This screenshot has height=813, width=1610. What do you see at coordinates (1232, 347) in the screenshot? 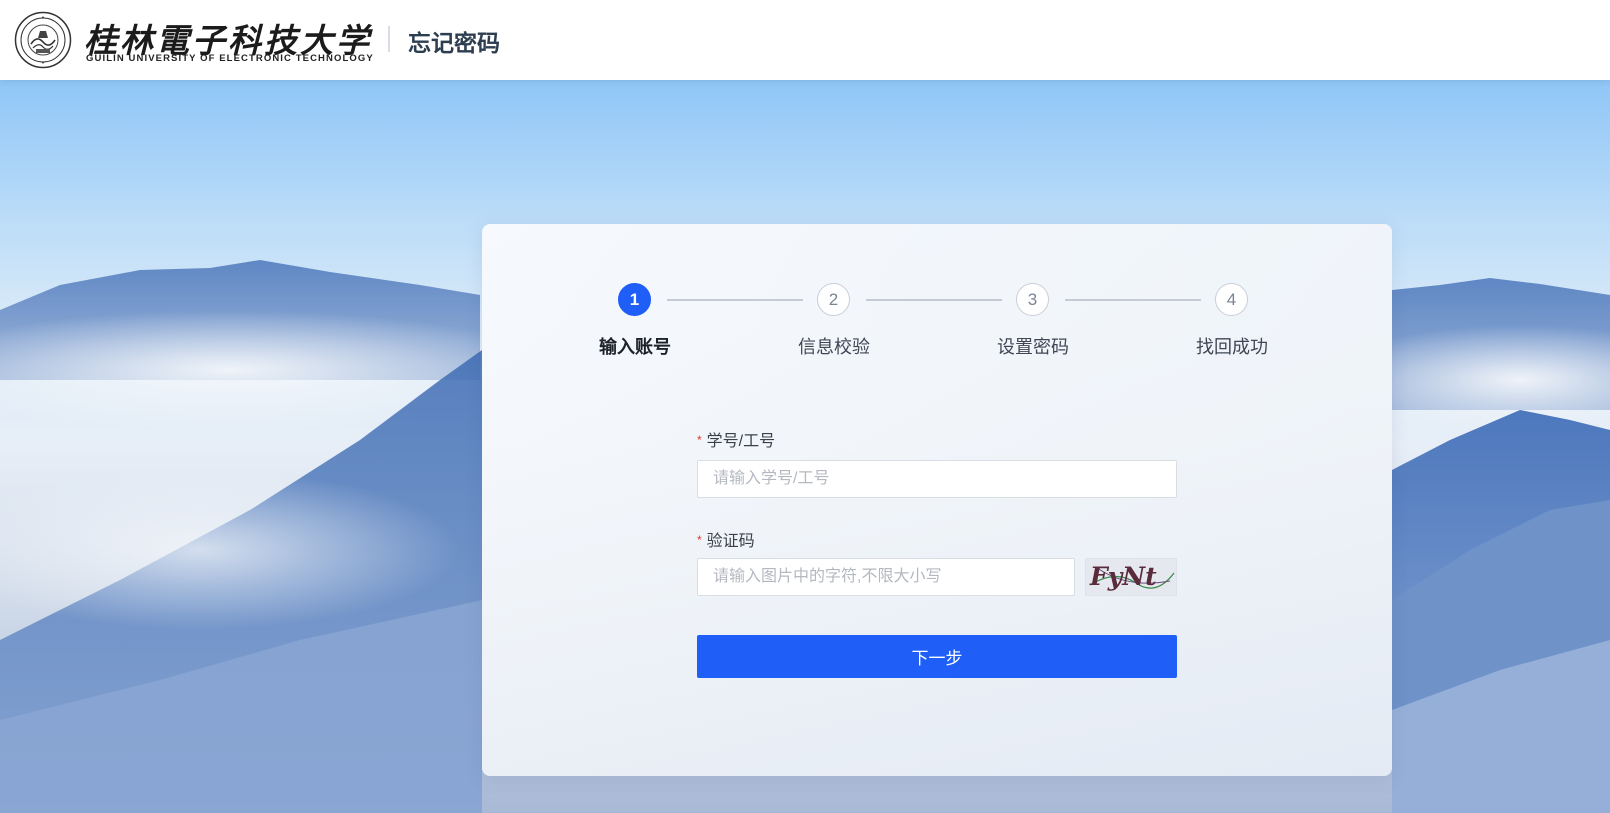
I see `step-4-label: 找回成功` at bounding box center [1232, 347].